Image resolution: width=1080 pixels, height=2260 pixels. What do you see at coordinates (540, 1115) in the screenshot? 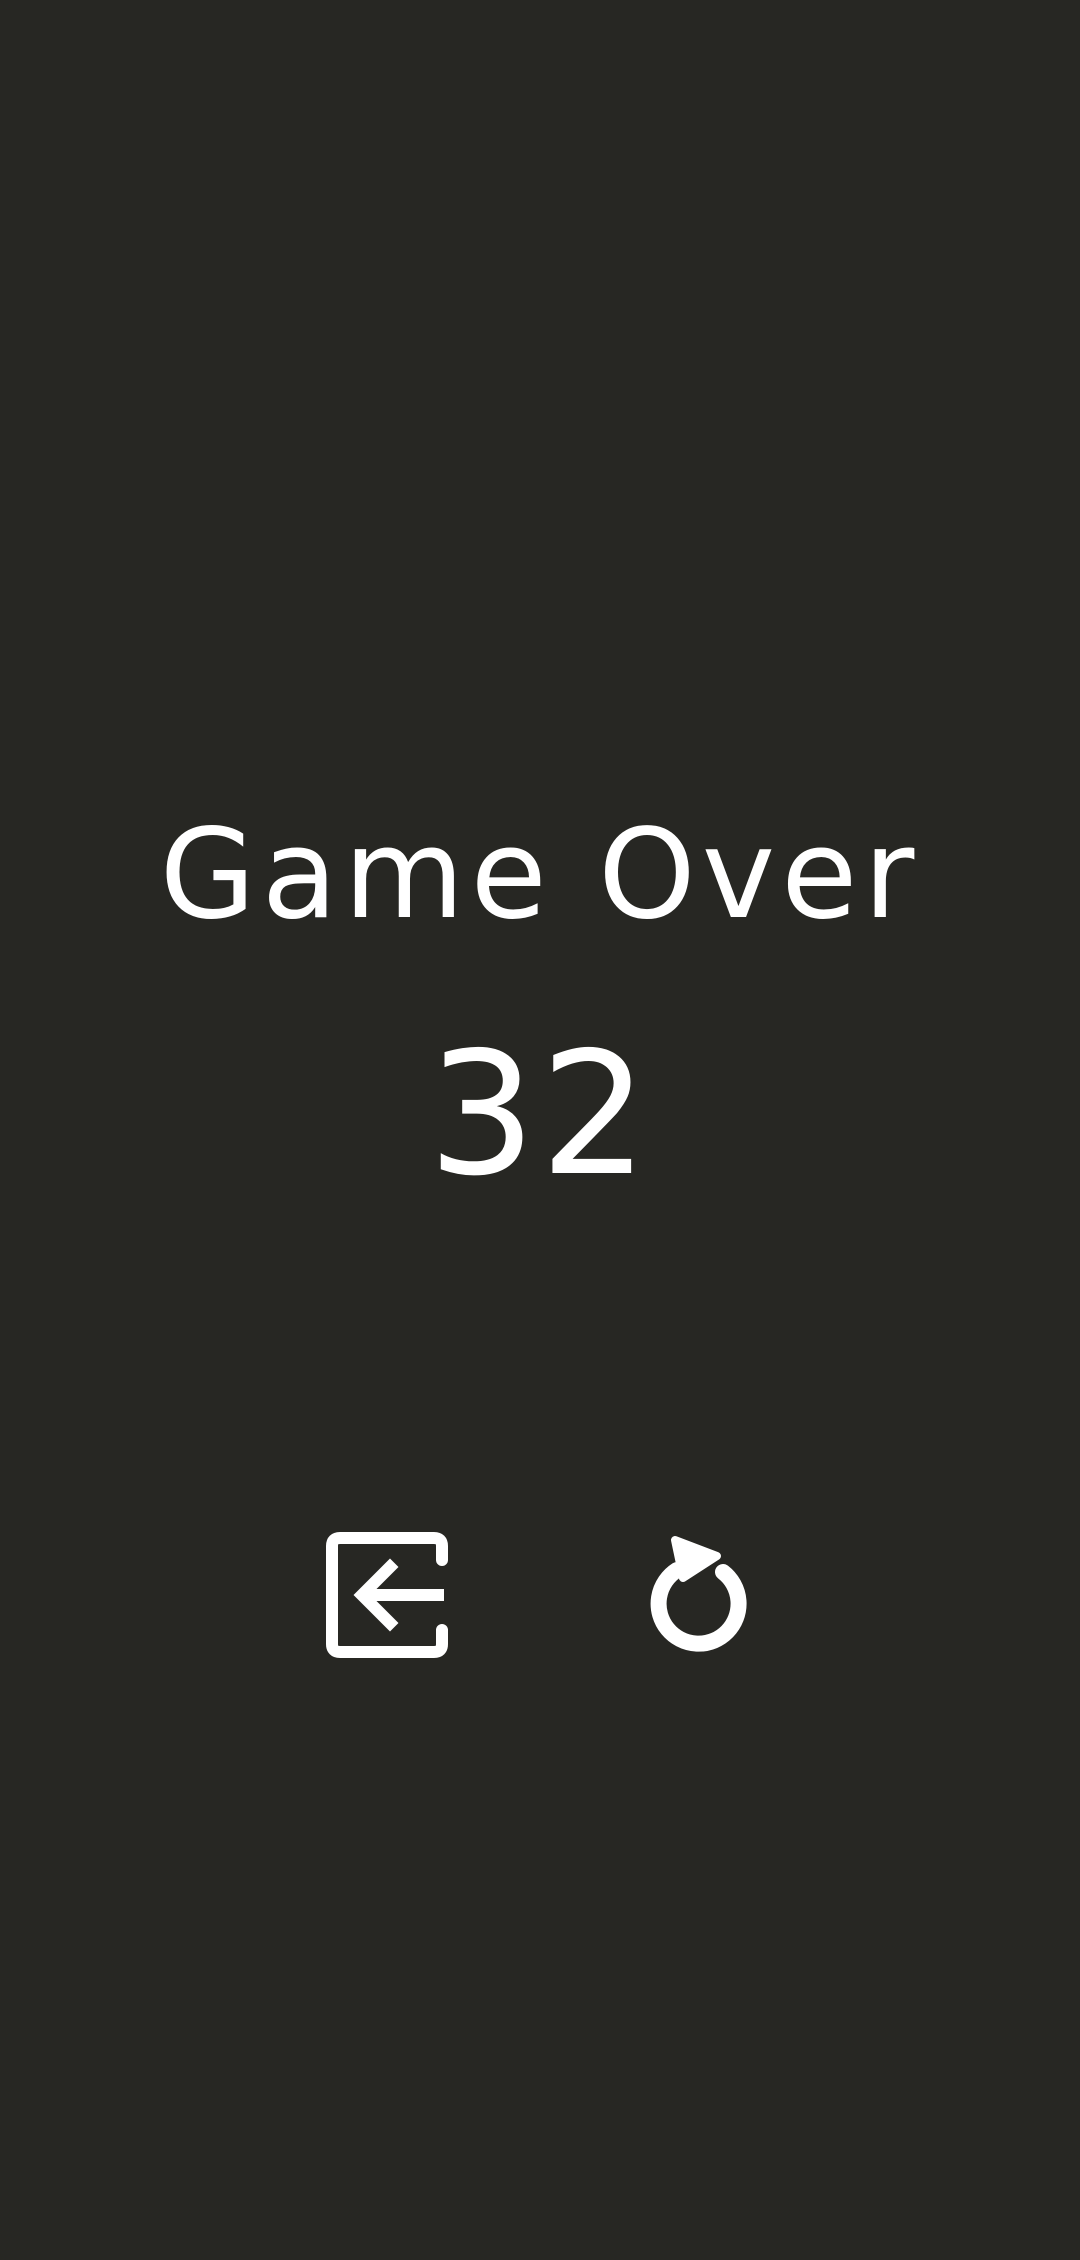
I see `final-score: 32` at bounding box center [540, 1115].